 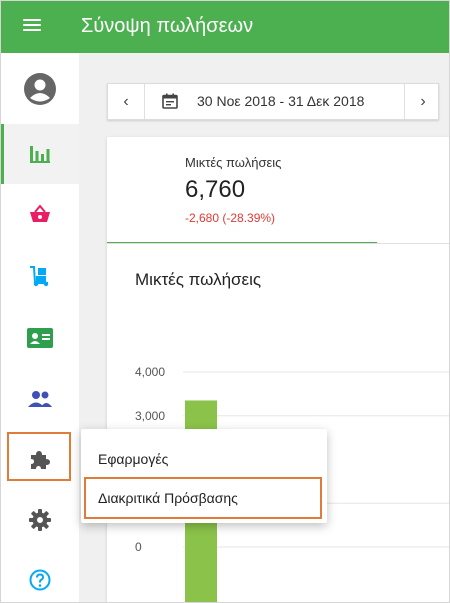 I want to click on divider, so click(x=278, y=243).